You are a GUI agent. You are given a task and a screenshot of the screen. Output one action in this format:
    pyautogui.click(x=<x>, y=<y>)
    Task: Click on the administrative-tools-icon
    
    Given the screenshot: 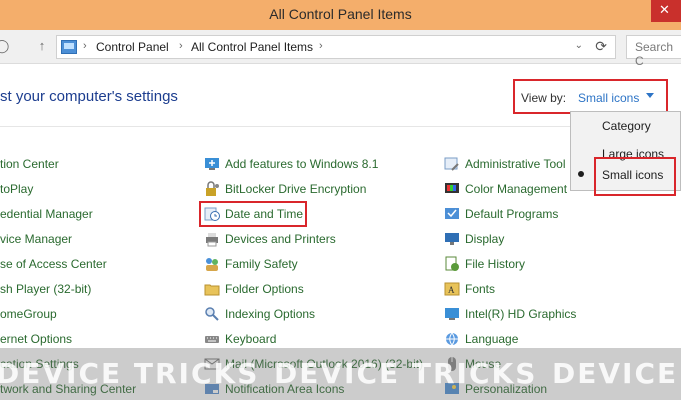 What is the action you would take?
    pyautogui.click(x=451, y=164)
    